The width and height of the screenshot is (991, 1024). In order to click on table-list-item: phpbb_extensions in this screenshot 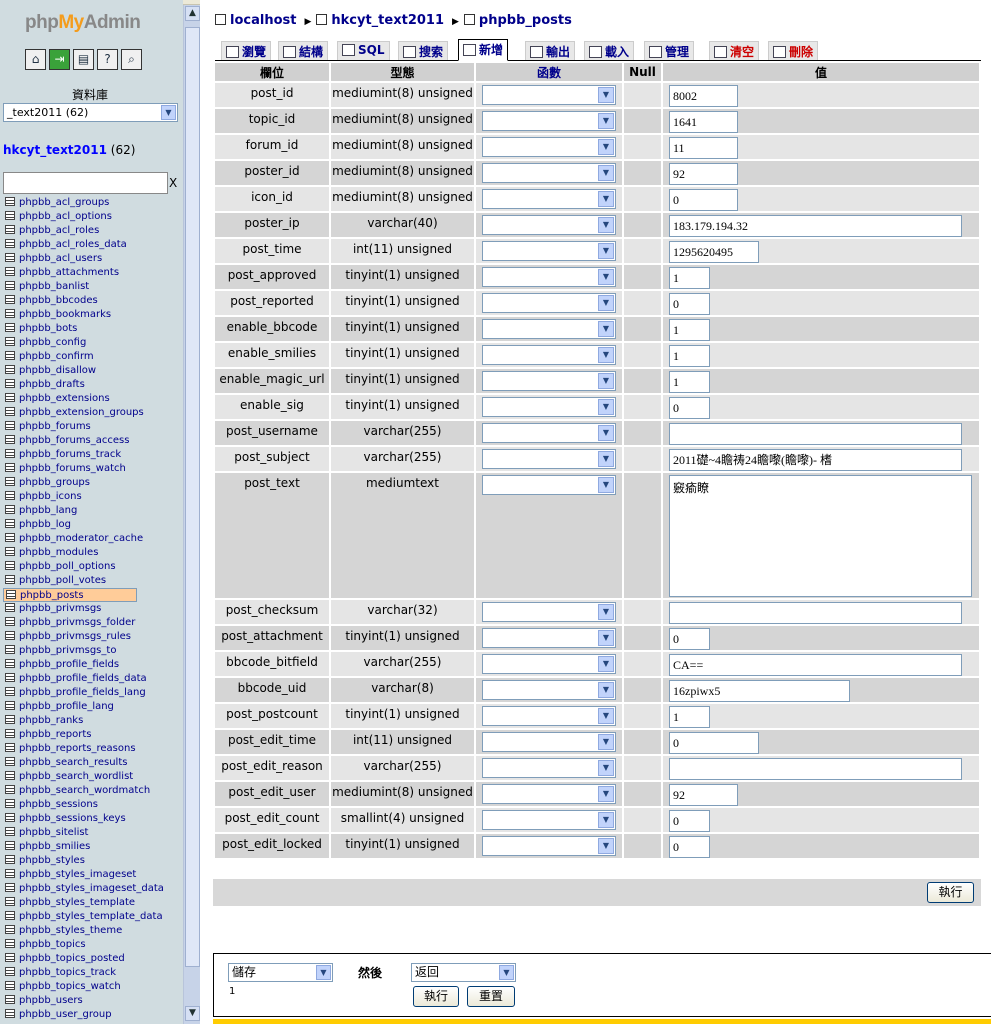, I will do `click(92, 399)`.